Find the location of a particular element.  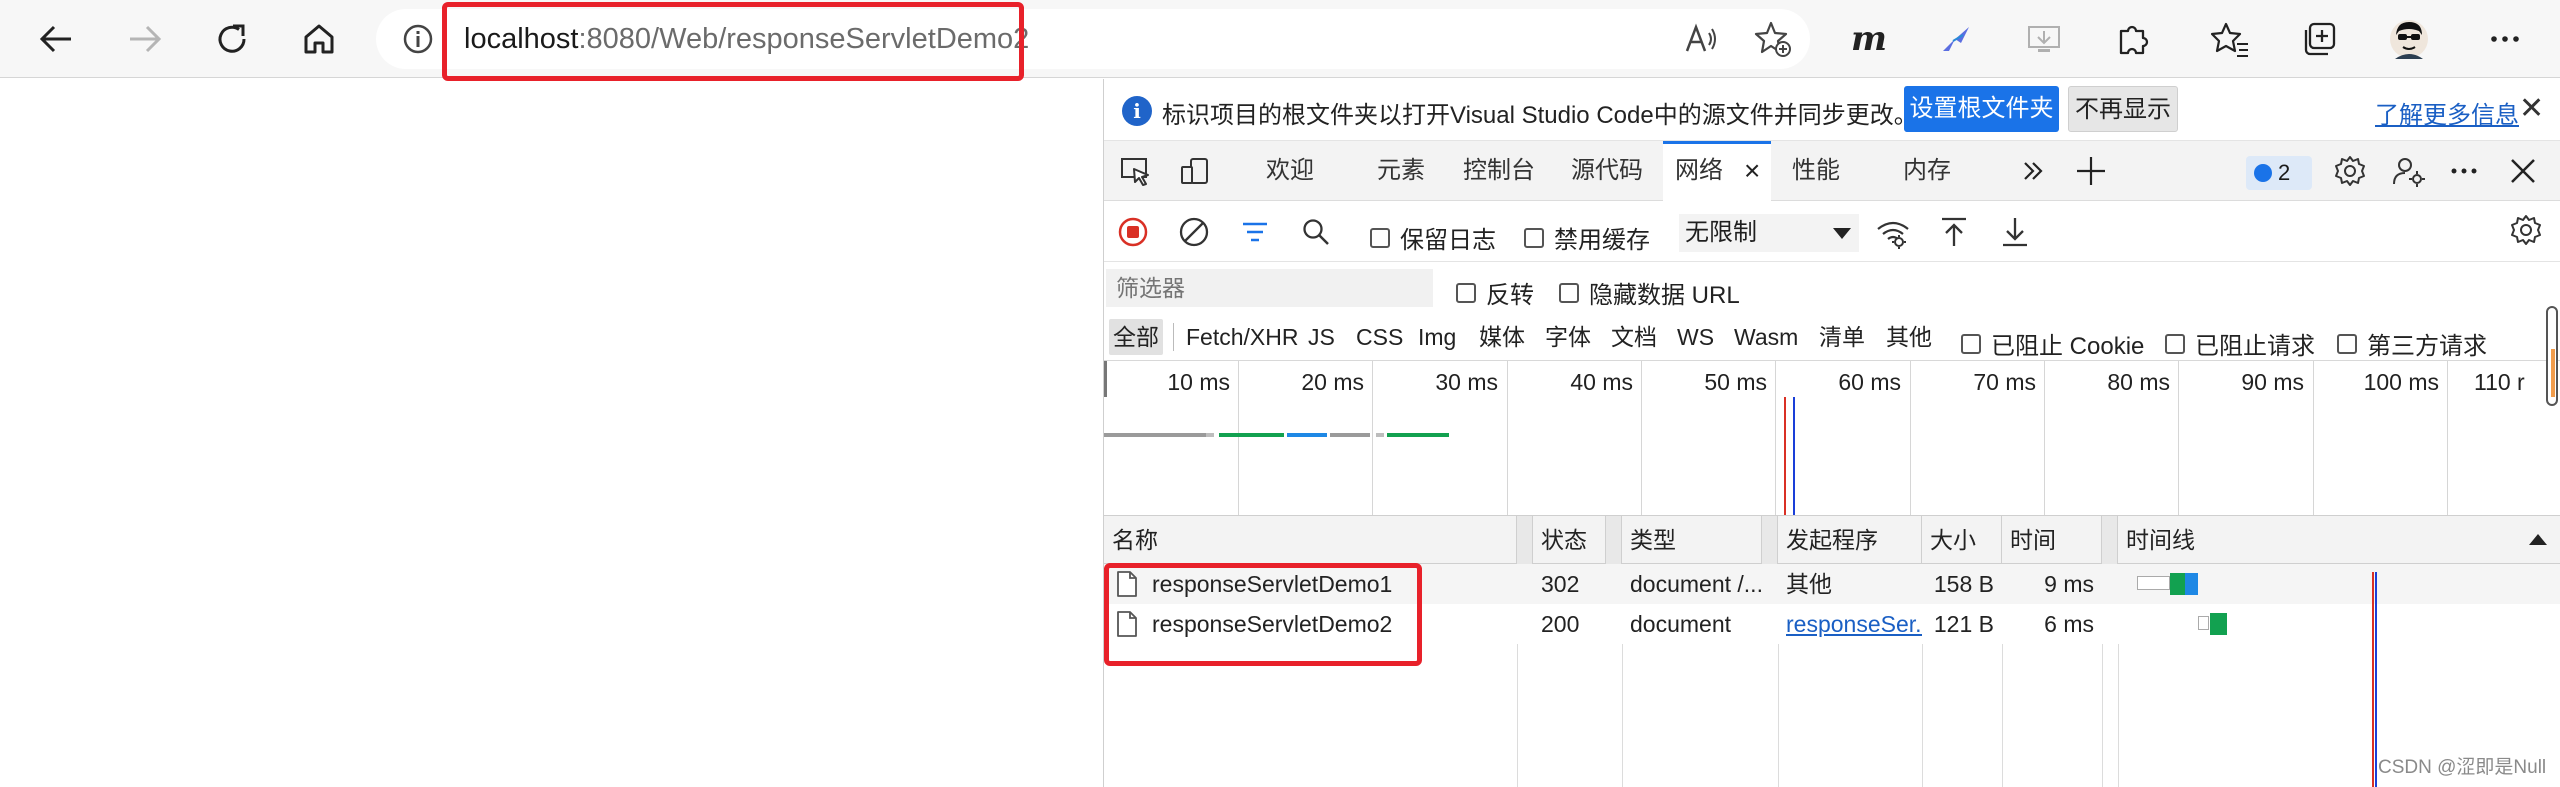

column-status: 状态 is located at coordinates (1569, 540).